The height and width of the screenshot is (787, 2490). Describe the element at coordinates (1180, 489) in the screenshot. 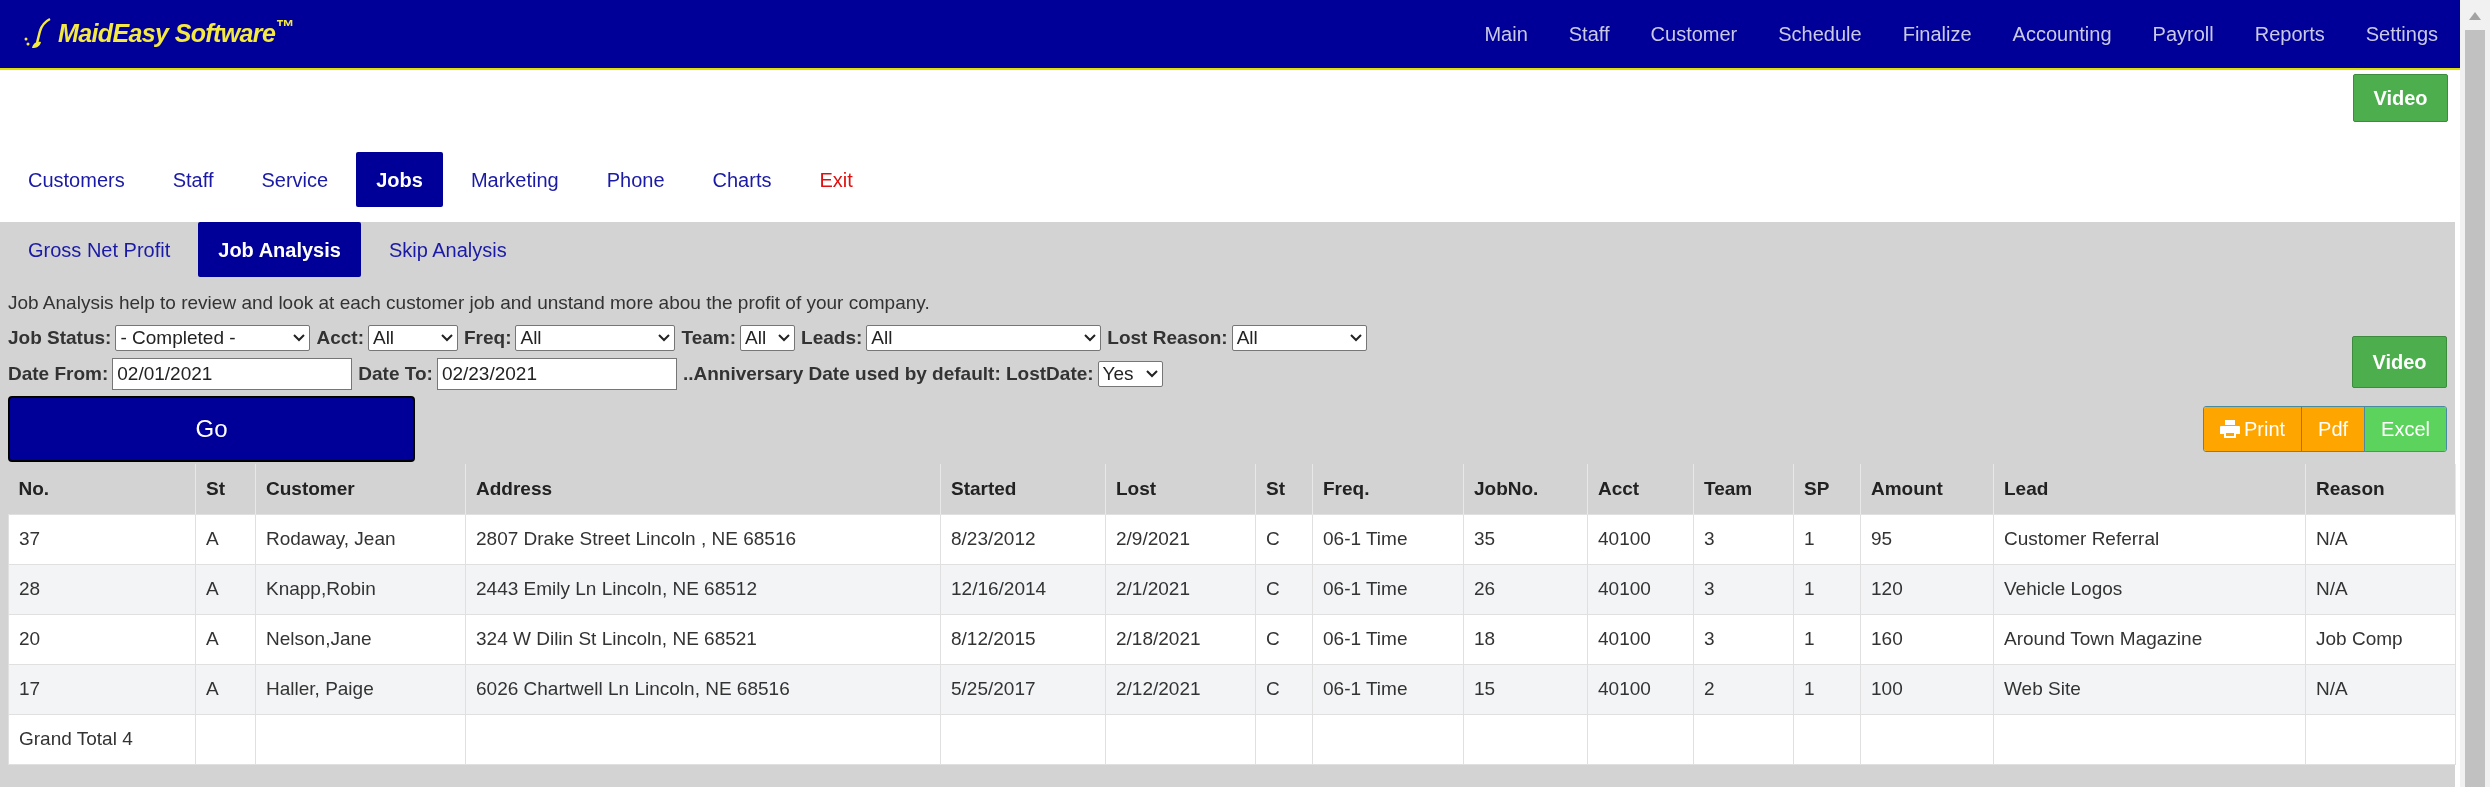

I see `column-header: Lost` at that location.